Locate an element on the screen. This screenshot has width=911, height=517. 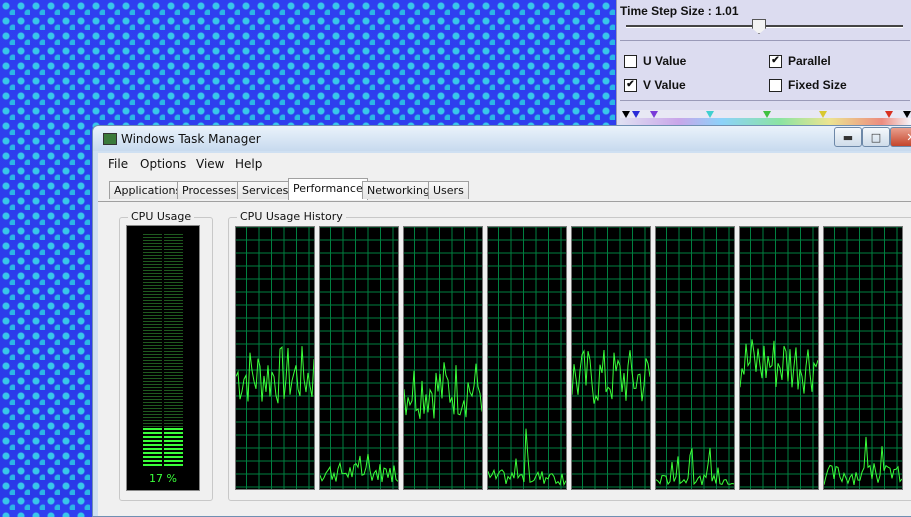
cpu-usage-value: 17 % is located at coordinates (163, 478).